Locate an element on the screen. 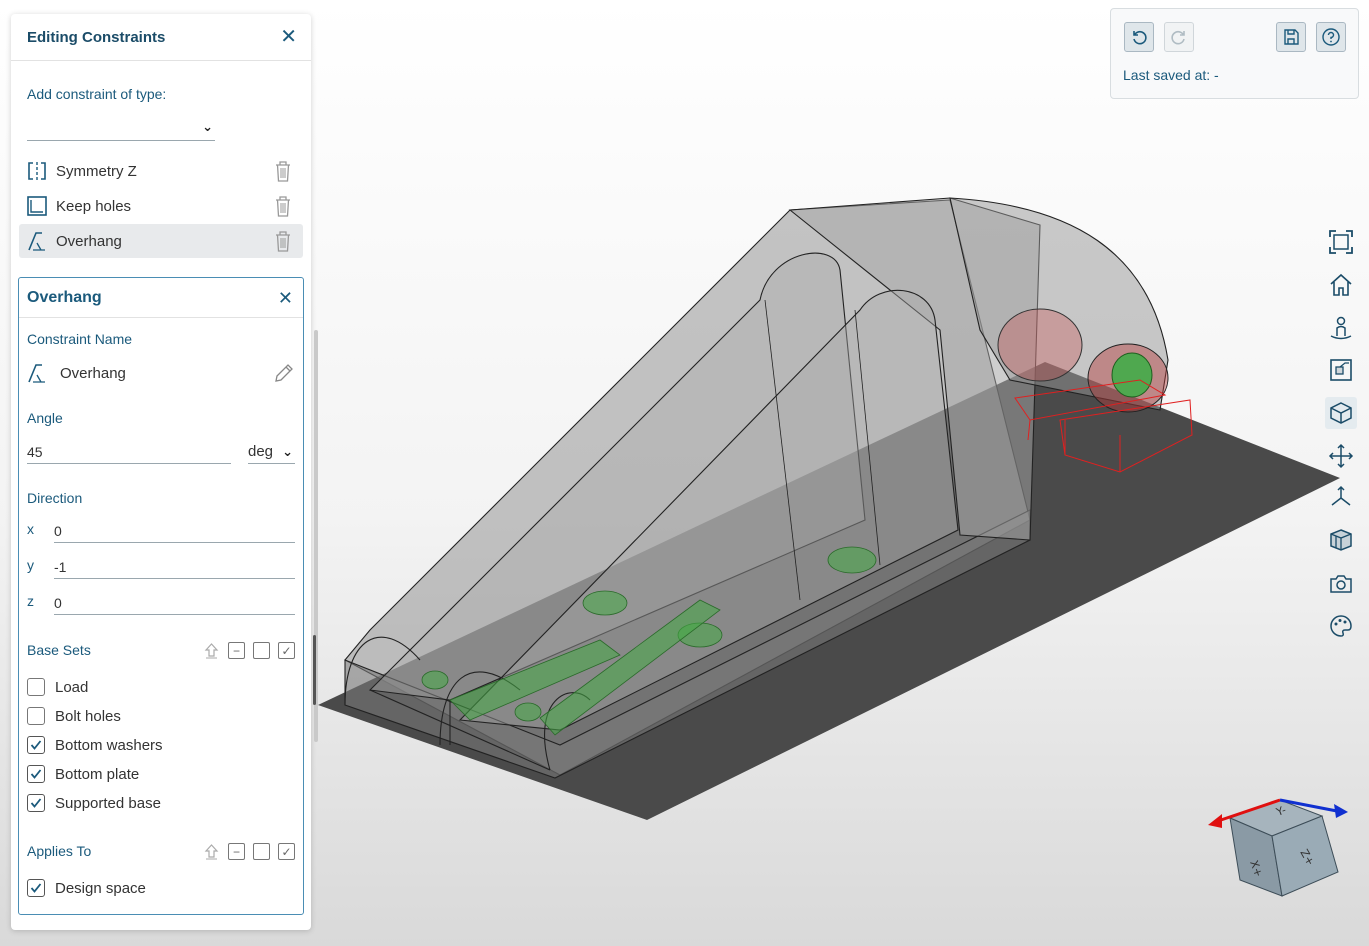 This screenshot has width=1369, height=946. base-set-bottom-washers: Bottom washers is located at coordinates (95, 745).